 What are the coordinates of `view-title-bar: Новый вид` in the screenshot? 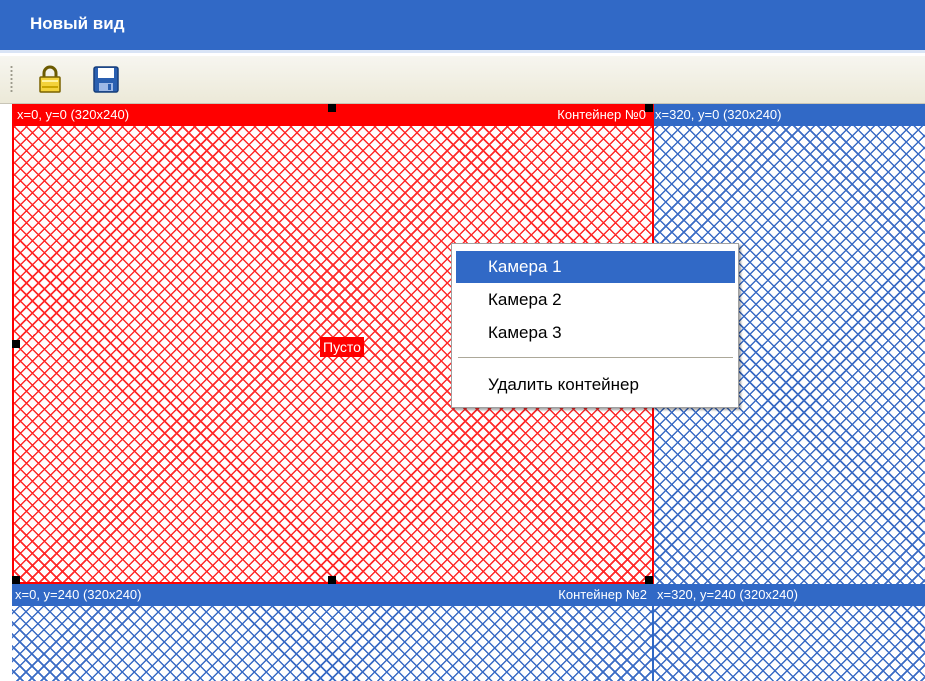 It's located at (462, 26).